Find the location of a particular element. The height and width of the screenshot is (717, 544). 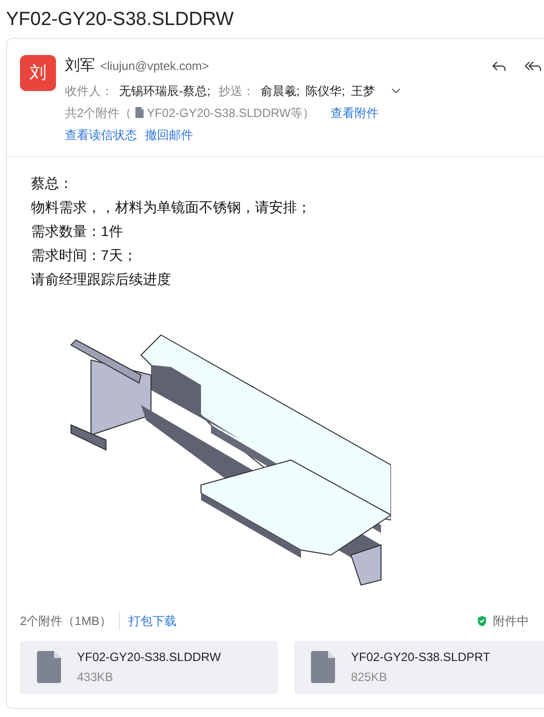

attachment-name: YF02-GY20-S38.SLDPRT is located at coordinates (420, 657).